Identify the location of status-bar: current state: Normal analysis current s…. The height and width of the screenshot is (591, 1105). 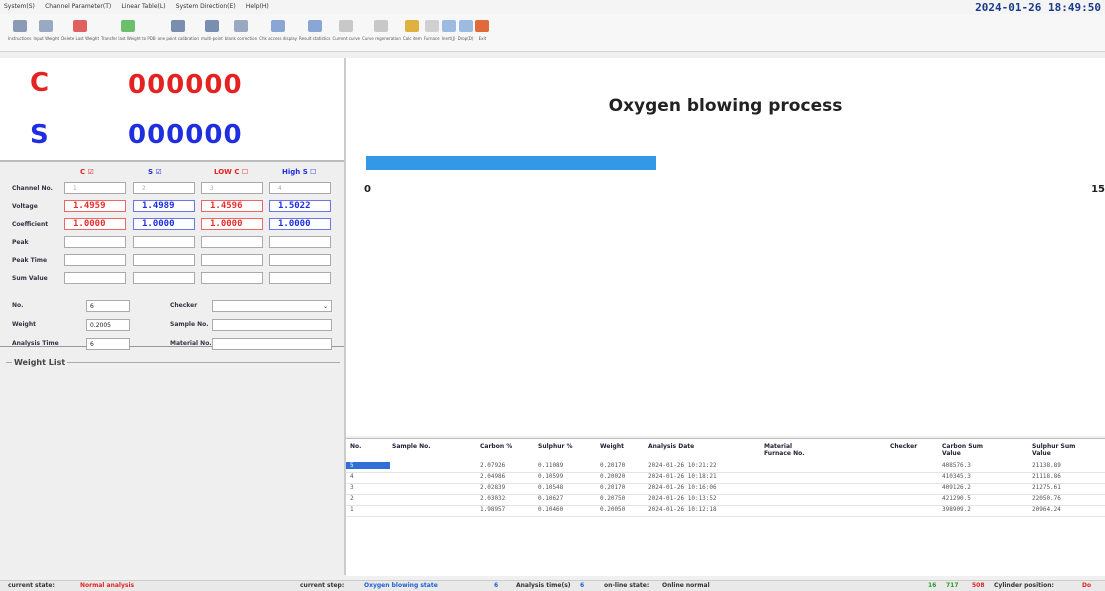
(552, 585).